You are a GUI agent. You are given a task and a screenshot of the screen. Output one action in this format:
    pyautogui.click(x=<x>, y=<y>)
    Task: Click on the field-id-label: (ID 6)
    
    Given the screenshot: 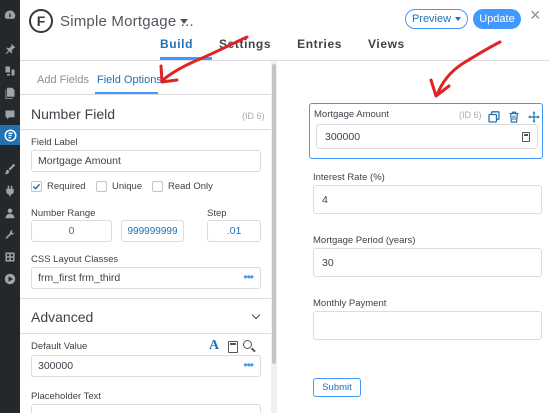 What is the action you would take?
    pyautogui.click(x=253, y=116)
    